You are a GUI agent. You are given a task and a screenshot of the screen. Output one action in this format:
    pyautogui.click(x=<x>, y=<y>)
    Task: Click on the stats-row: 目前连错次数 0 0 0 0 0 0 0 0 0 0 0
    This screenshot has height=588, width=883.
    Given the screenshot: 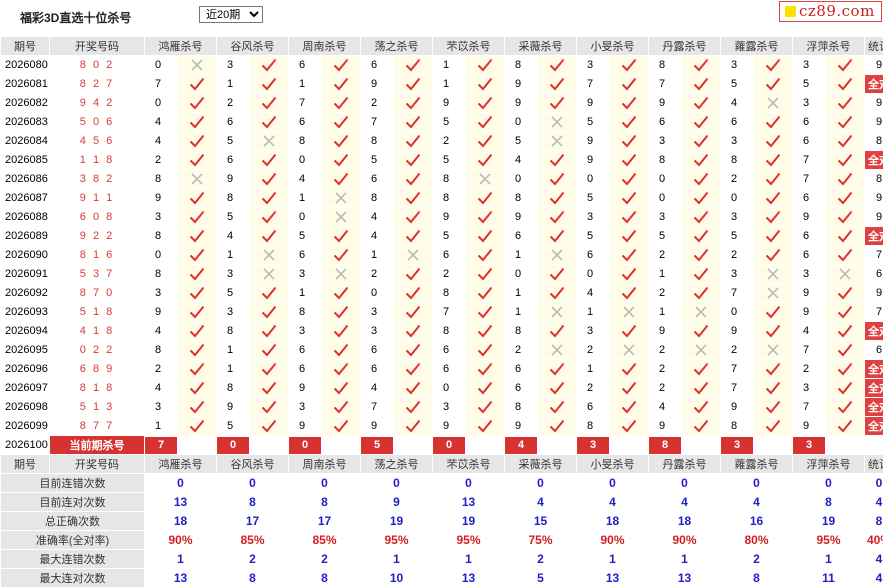 What is the action you would take?
    pyautogui.click(x=442, y=483)
    